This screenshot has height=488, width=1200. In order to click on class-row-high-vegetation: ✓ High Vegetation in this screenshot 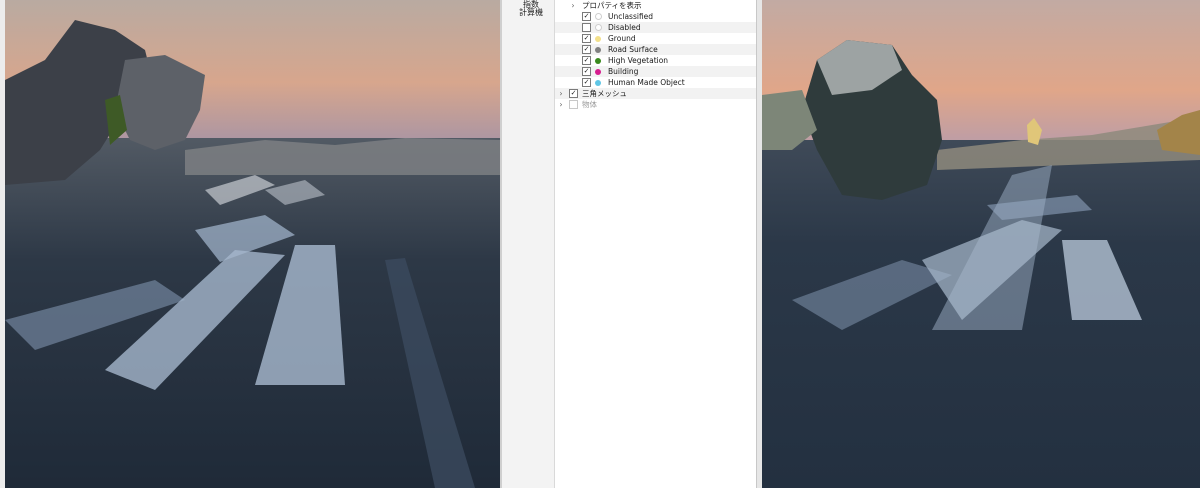, I will do `click(655, 60)`.